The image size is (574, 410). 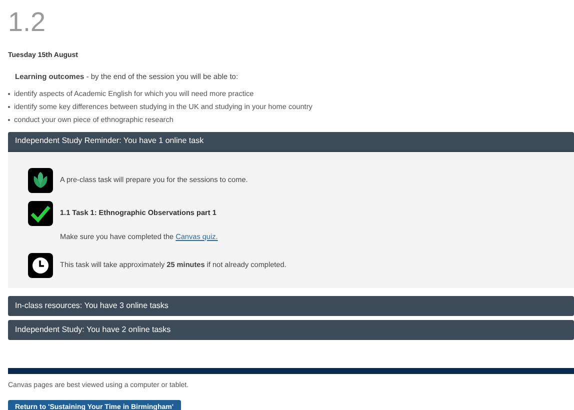 What do you see at coordinates (291, 142) in the screenshot?
I see `accordion-header: Independent Study Reminder: You have 1 online task` at bounding box center [291, 142].